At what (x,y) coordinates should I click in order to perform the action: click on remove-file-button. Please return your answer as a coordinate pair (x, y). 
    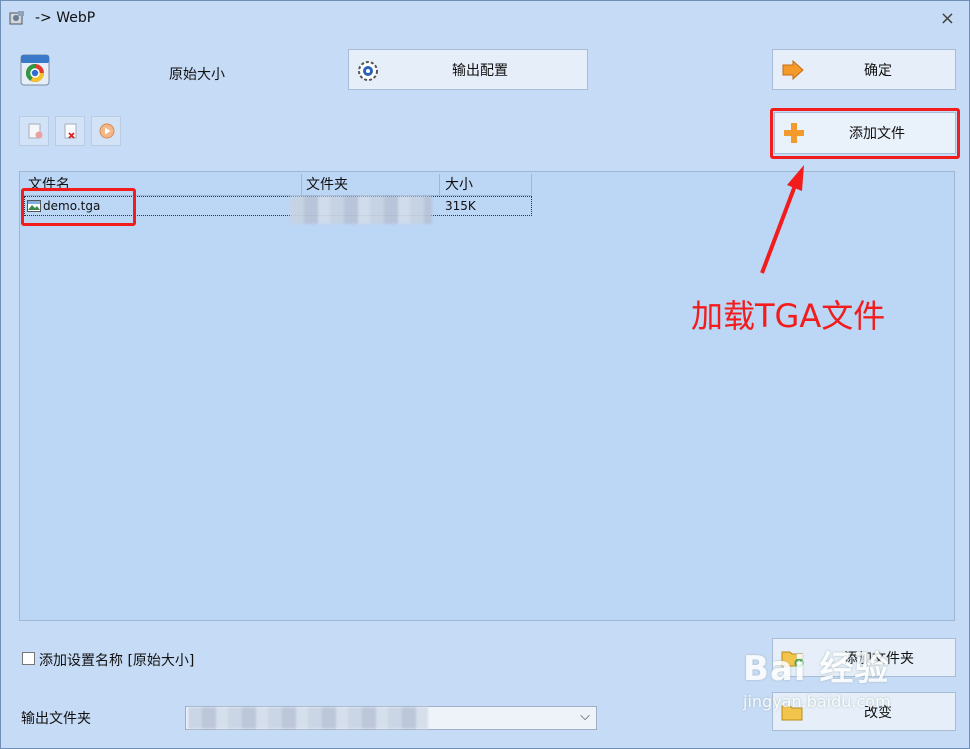
    Looking at the image, I should click on (70, 131).